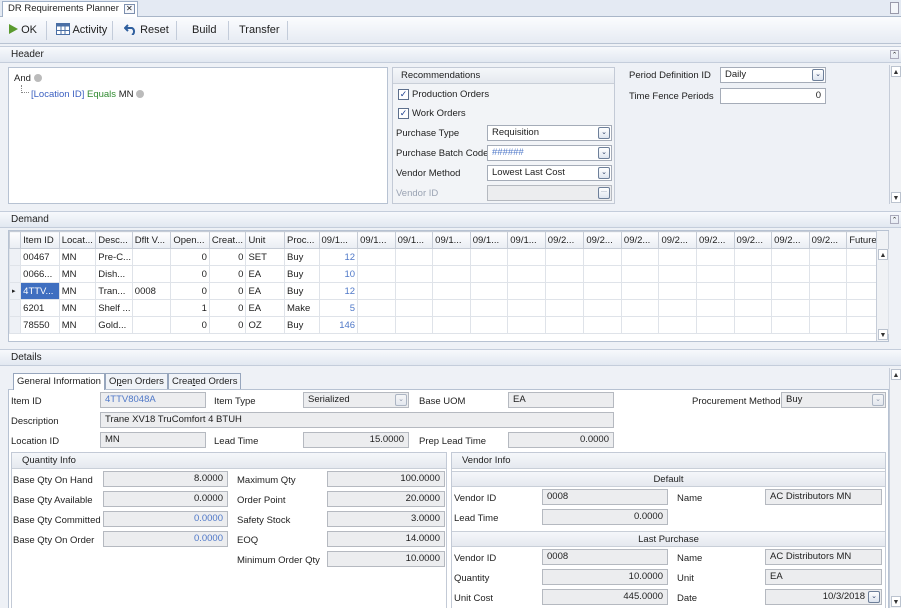  I want to click on purchase-batch-code-select: ###### ⌄, so click(549, 153).